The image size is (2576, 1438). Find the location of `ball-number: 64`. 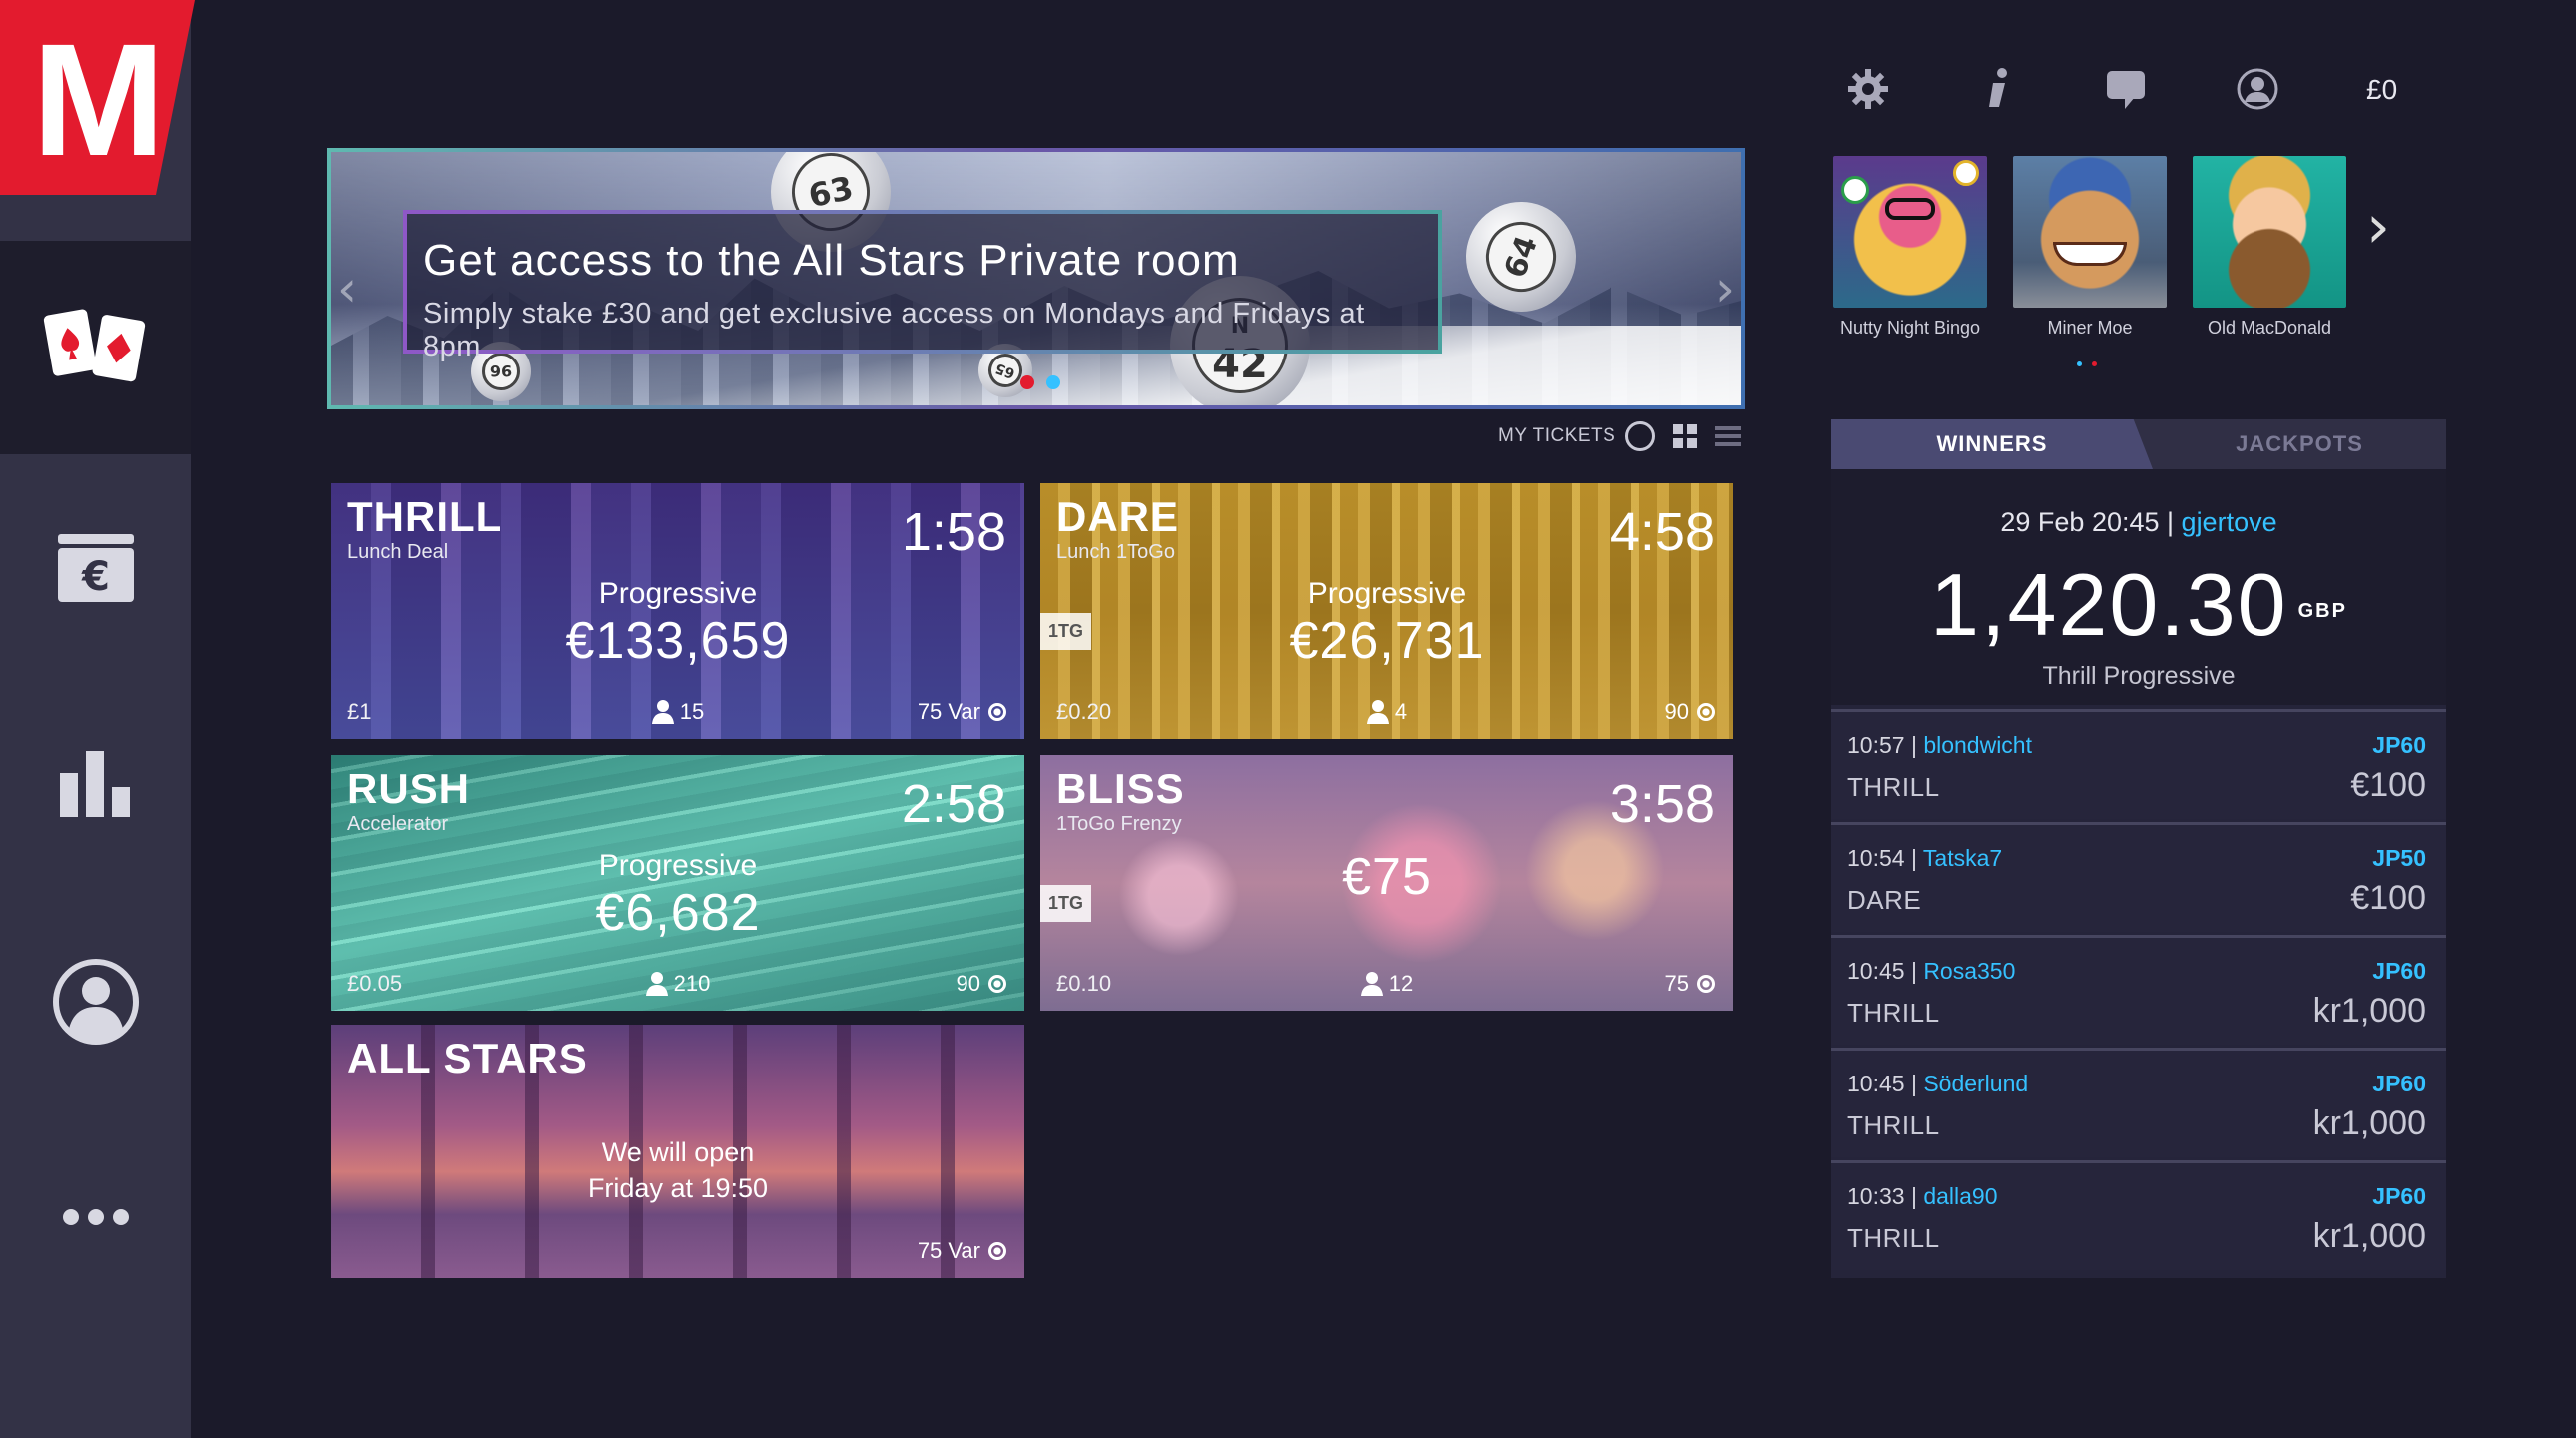

ball-number: 64 is located at coordinates (1521, 257).